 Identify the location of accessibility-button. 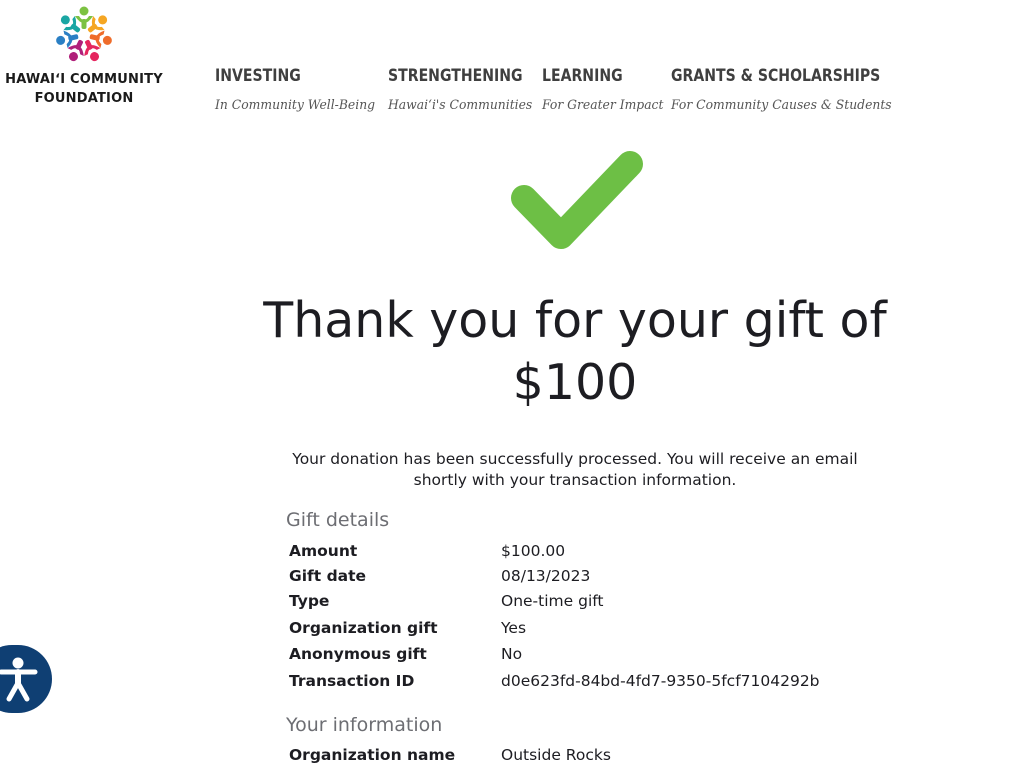
(26, 679).